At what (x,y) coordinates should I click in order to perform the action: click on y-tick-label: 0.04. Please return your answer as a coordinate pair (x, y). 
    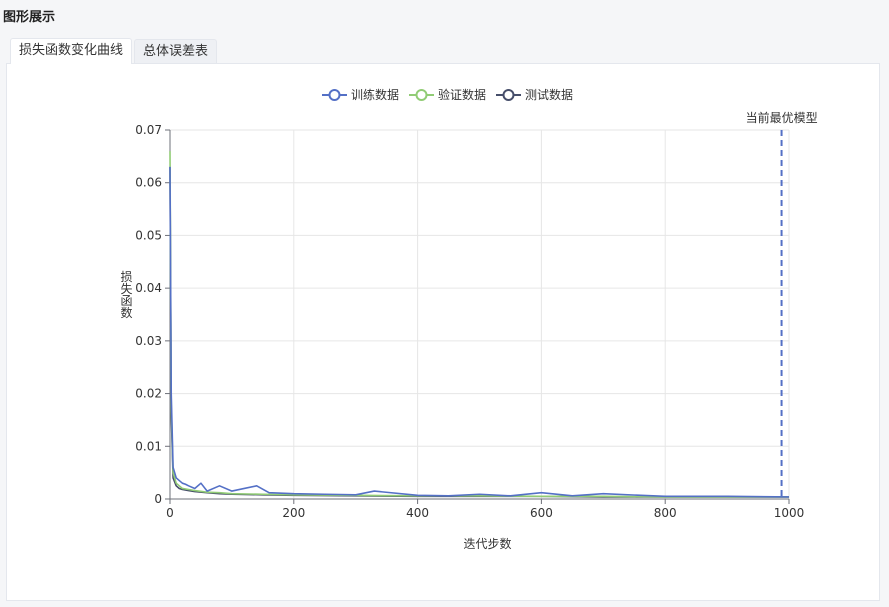
    Looking at the image, I should click on (148, 288).